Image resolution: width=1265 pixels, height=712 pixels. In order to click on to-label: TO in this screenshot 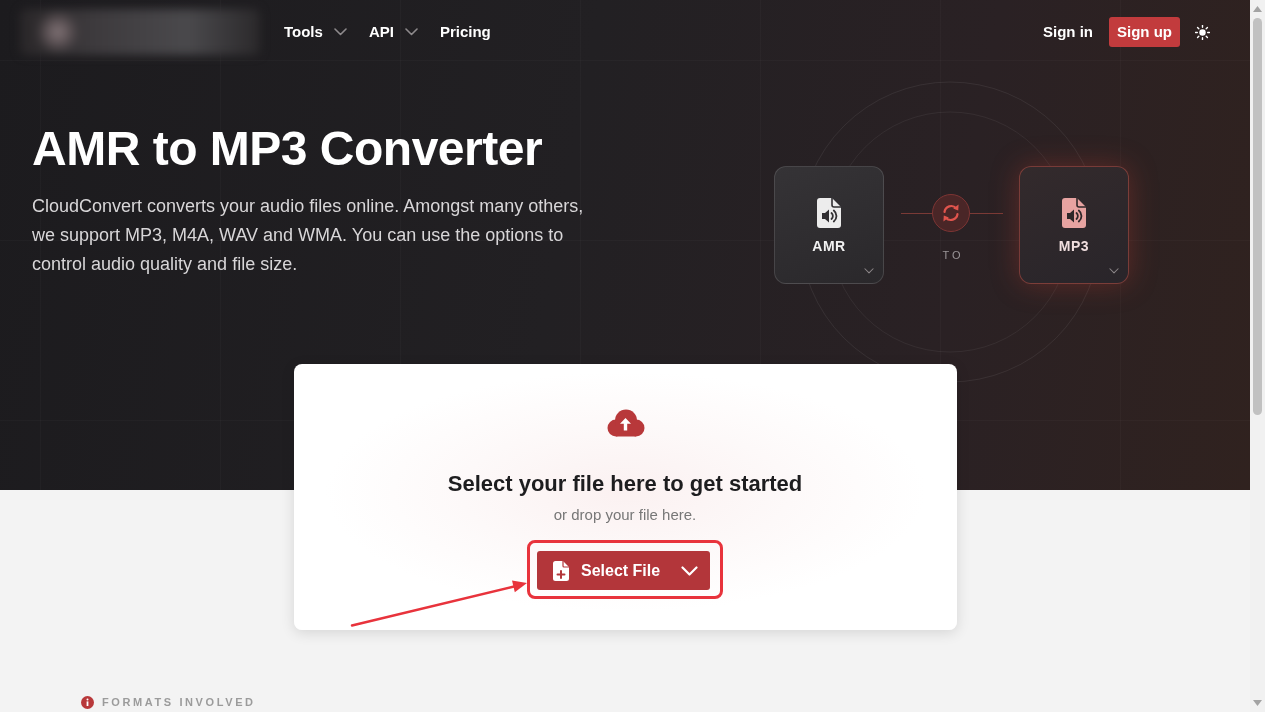, I will do `click(952, 255)`.